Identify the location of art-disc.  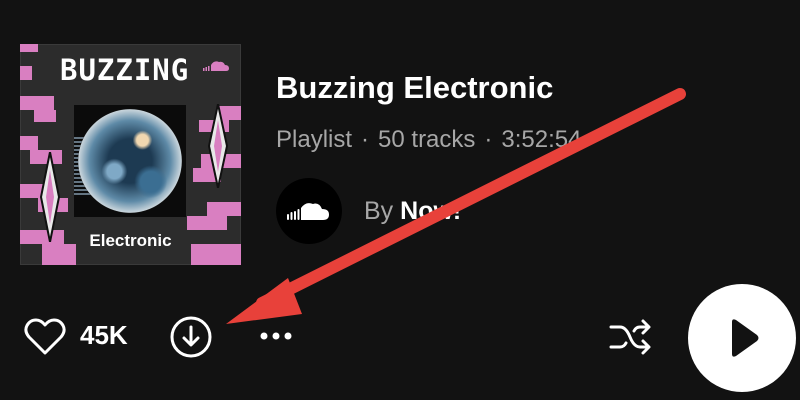
(130, 161).